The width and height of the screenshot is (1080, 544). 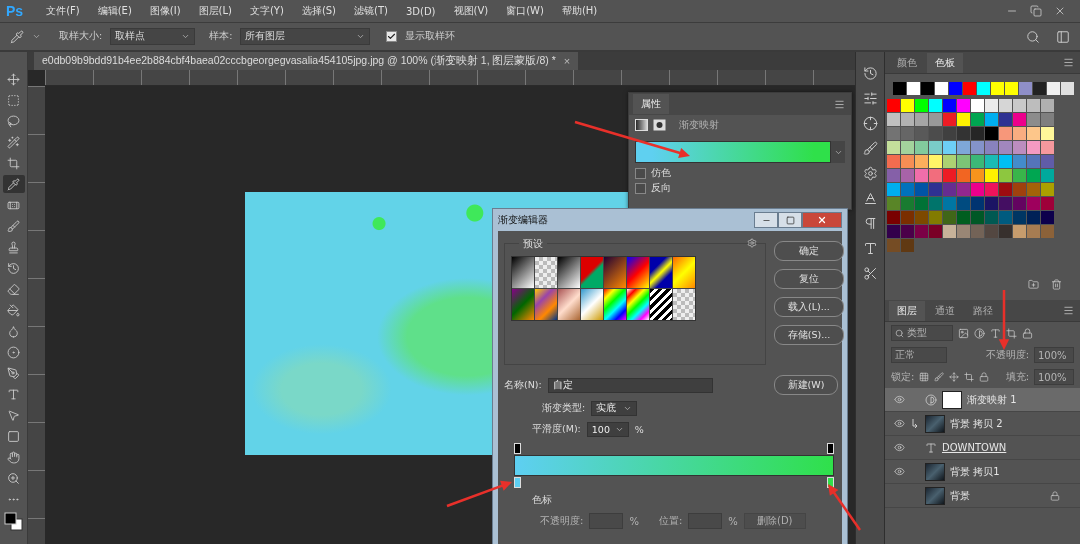 What do you see at coordinates (306, 61) in the screenshot?
I see `document-tab: e0db09b9bdd91b4ee2b884cbf4baea02cccbgeorgegvasalia454105jpg.jpg @ 100% (渐变映射 1, 图层蒙版/8) * ×` at bounding box center [306, 61].